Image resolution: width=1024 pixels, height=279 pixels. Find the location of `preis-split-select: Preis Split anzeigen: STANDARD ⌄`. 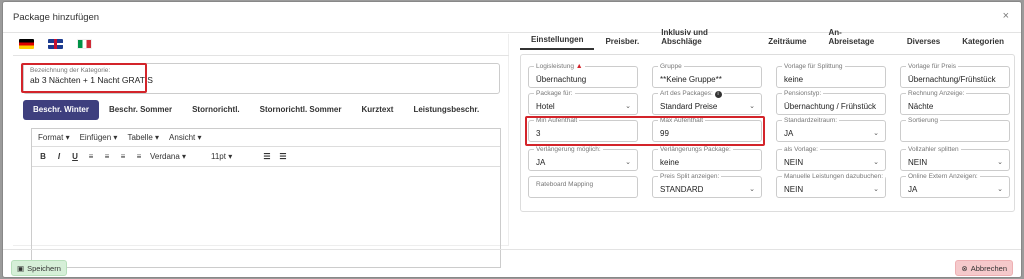

preis-split-select: Preis Split anzeigen: STANDARD ⌄ is located at coordinates (707, 185).